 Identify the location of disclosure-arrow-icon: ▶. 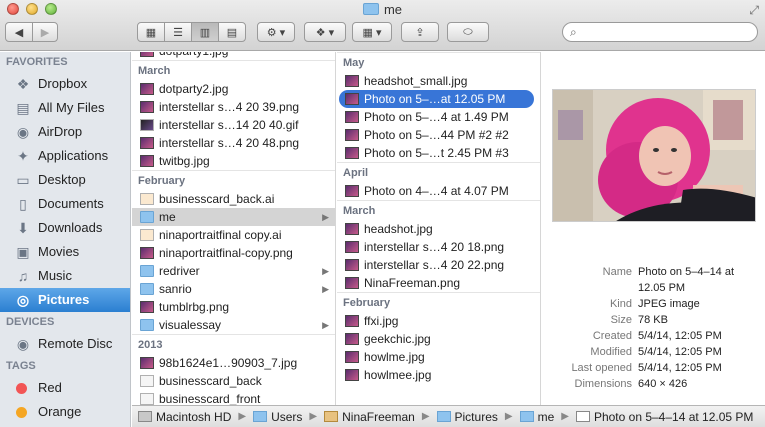
(325, 217).